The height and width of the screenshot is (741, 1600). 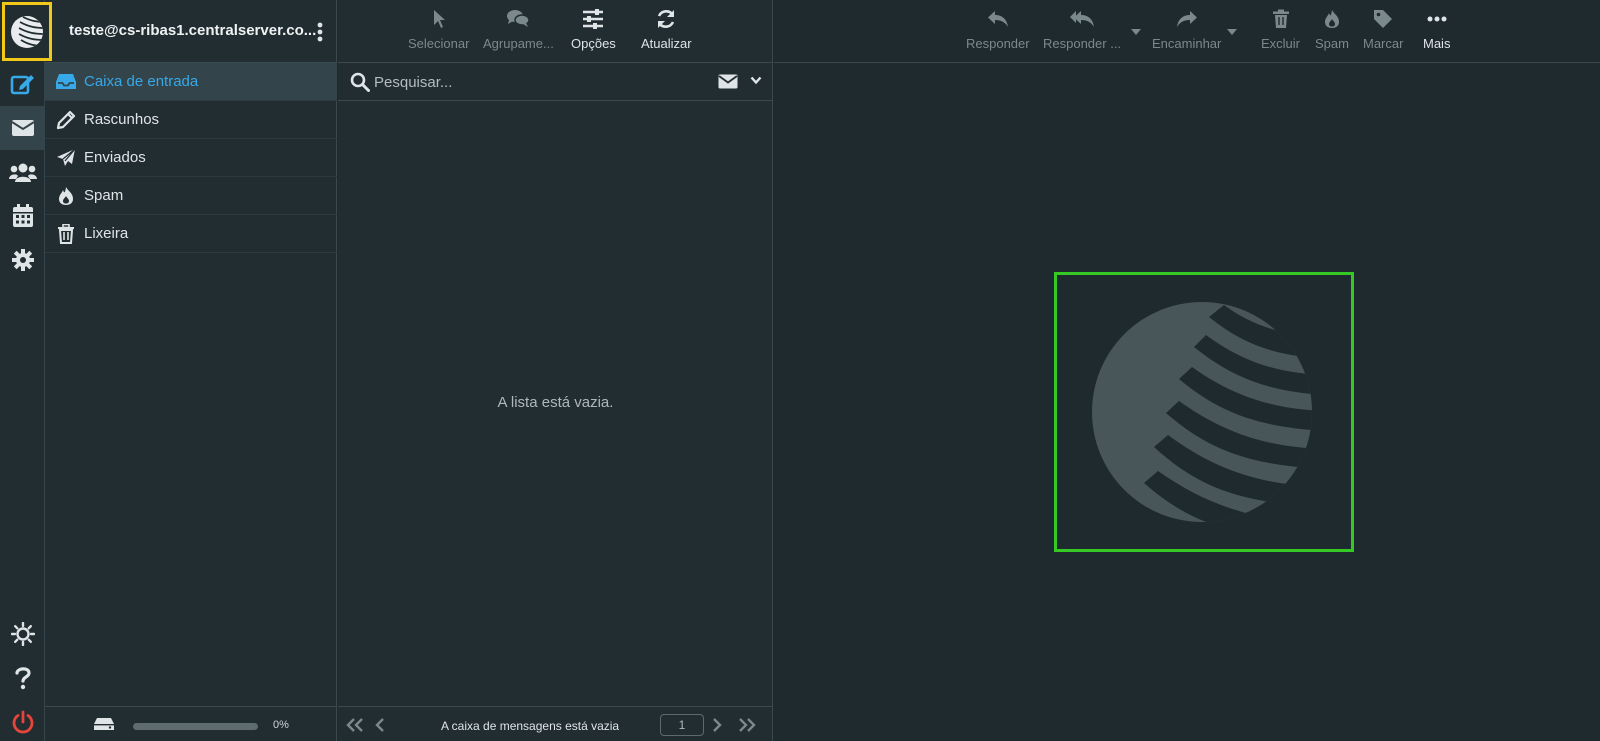 I want to click on forward-icon, so click(x=1187, y=19).